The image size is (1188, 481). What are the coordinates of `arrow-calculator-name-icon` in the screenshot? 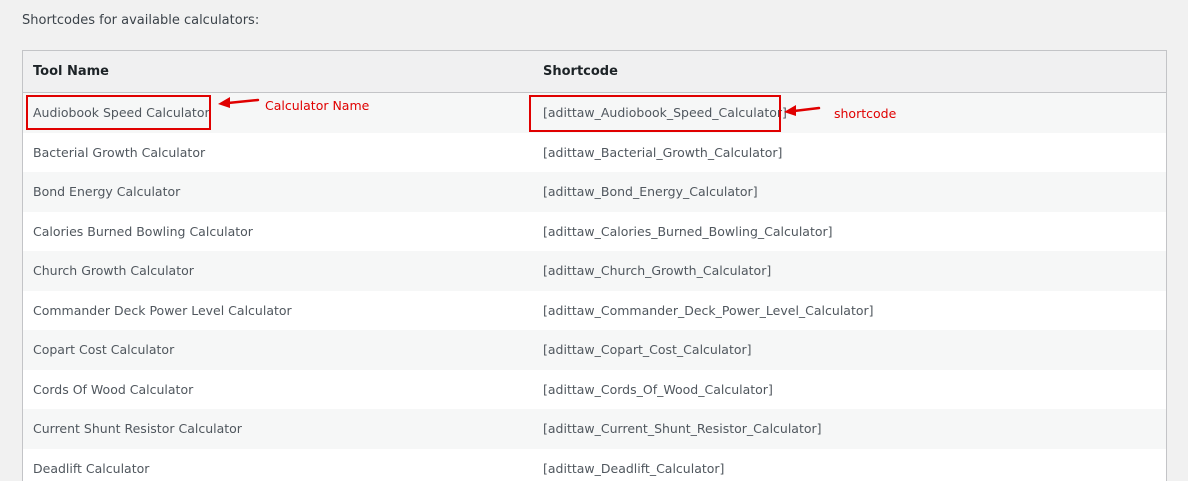 It's located at (239, 102).